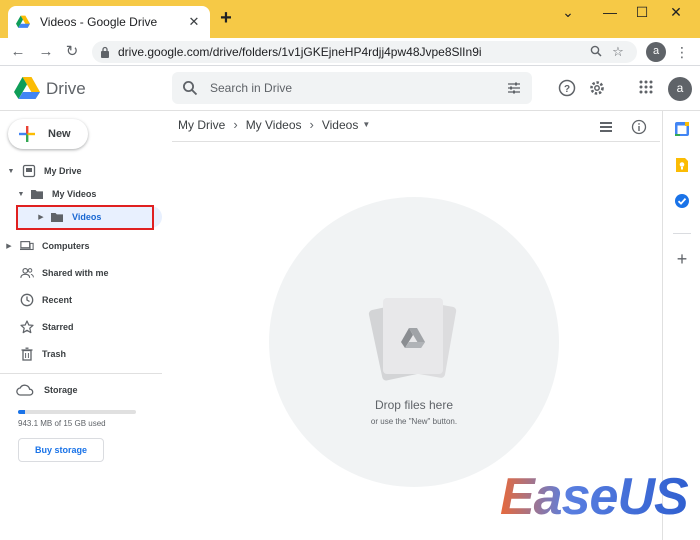 The height and width of the screenshot is (540, 700). I want to click on account-avatar: a, so click(680, 89).